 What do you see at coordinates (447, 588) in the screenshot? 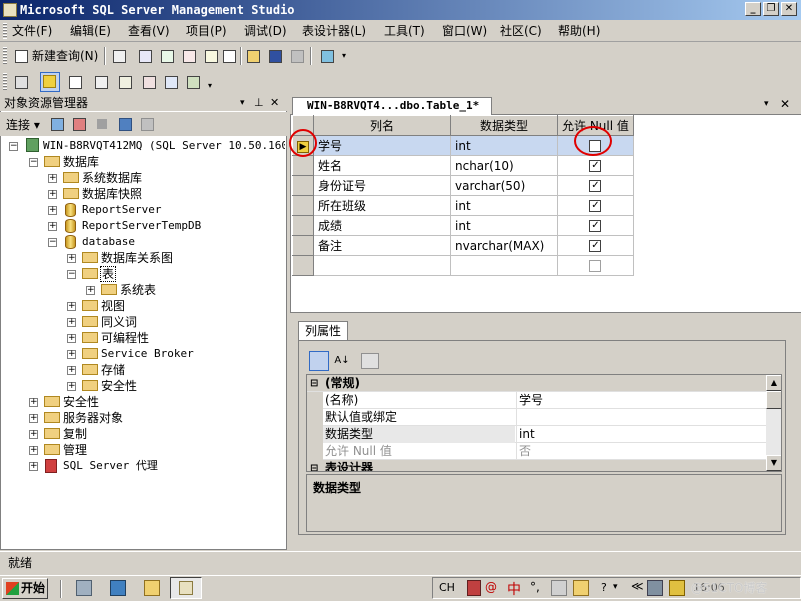
I see `ime-language: CH` at bounding box center [447, 588].